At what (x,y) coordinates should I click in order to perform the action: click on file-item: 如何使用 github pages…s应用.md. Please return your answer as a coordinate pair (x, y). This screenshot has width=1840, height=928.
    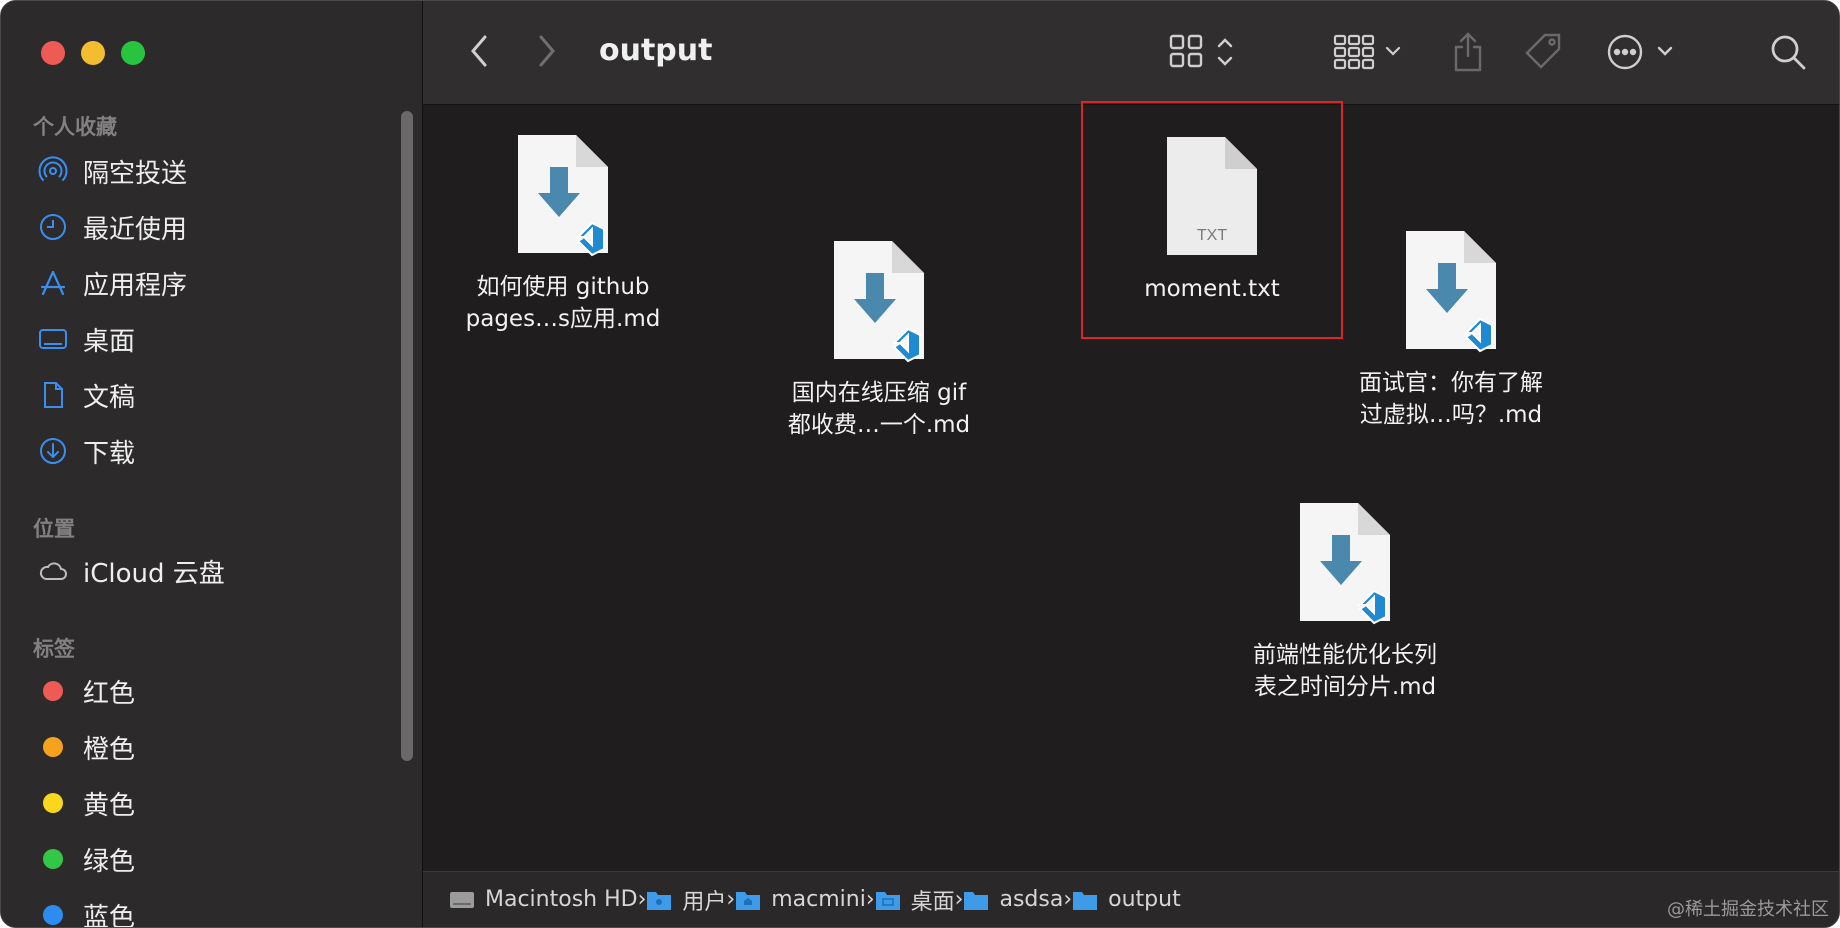
    Looking at the image, I should click on (563, 234).